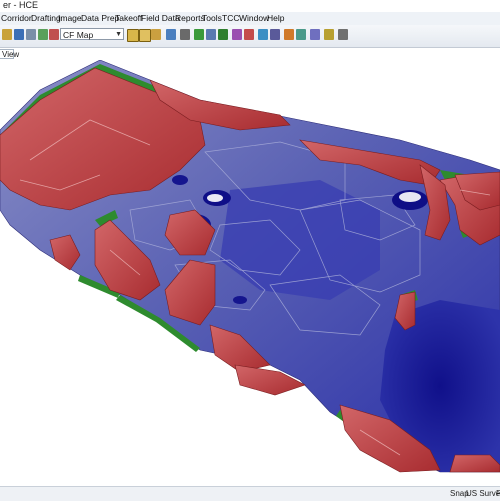 This screenshot has height=501, width=500. I want to click on light-icon, so click(329, 34).